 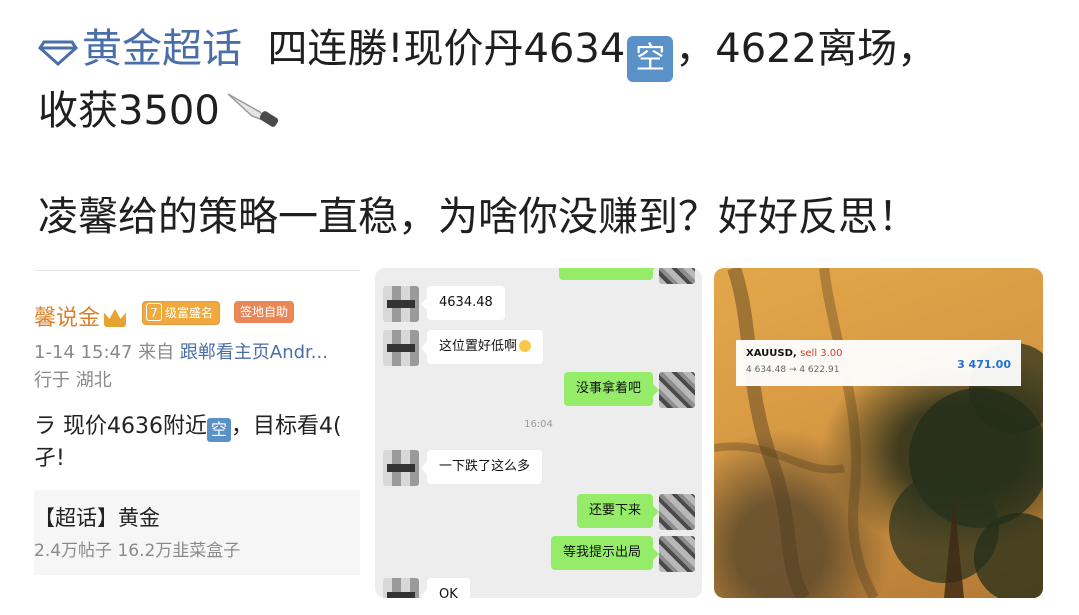 What do you see at coordinates (793, 370) in the screenshot?
I see `trade-price-move: 4 634.48 → 4 622.91` at bounding box center [793, 370].